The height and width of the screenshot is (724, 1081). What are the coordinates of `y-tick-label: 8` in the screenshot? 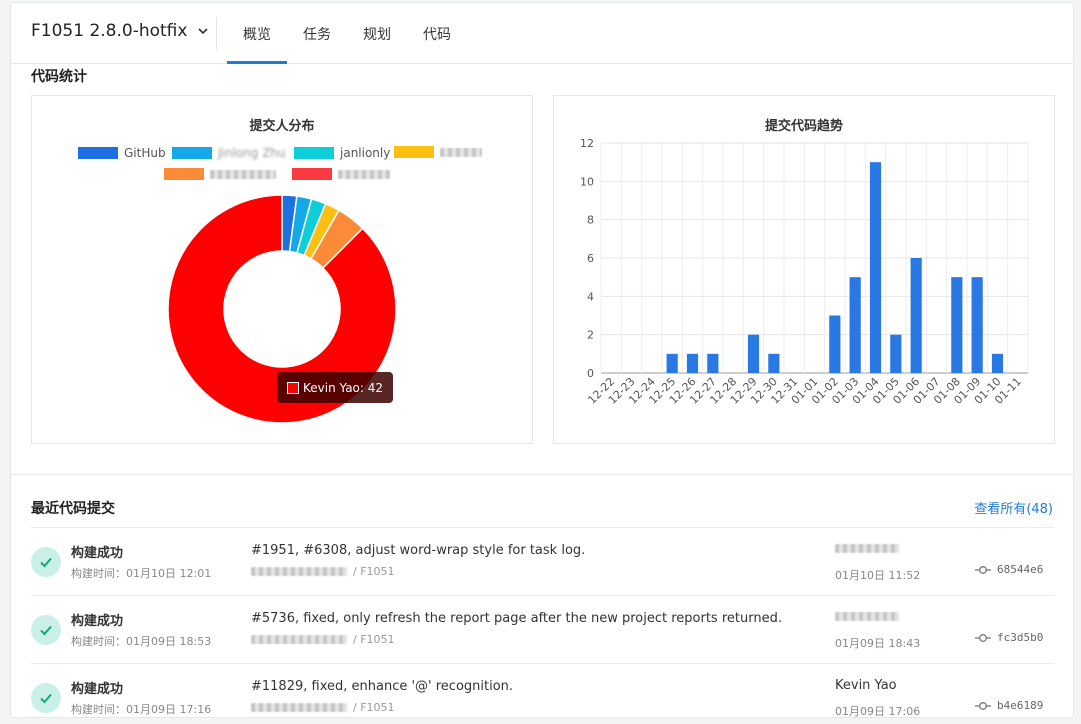 It's located at (590, 220).